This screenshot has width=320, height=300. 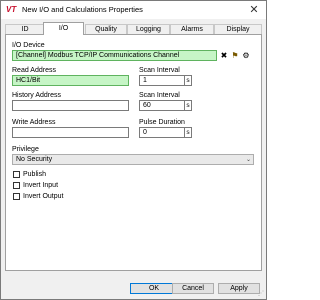 What do you see at coordinates (239, 288) in the screenshot?
I see `apply-button: Apply` at bounding box center [239, 288].